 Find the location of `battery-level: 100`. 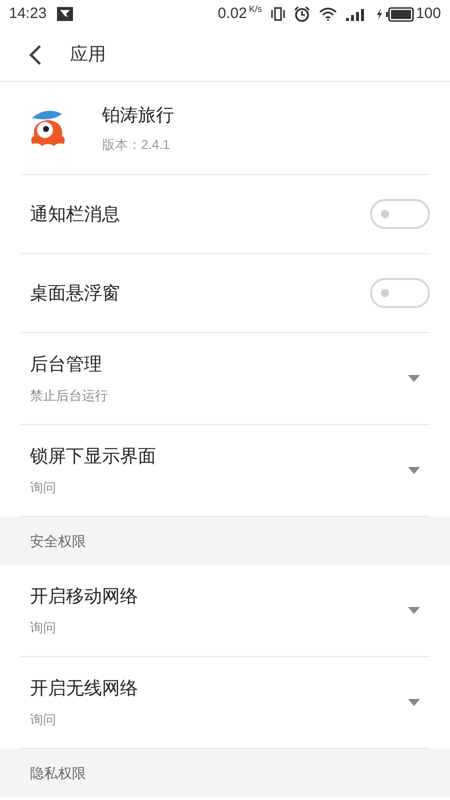

battery-level: 100 is located at coordinates (428, 14).